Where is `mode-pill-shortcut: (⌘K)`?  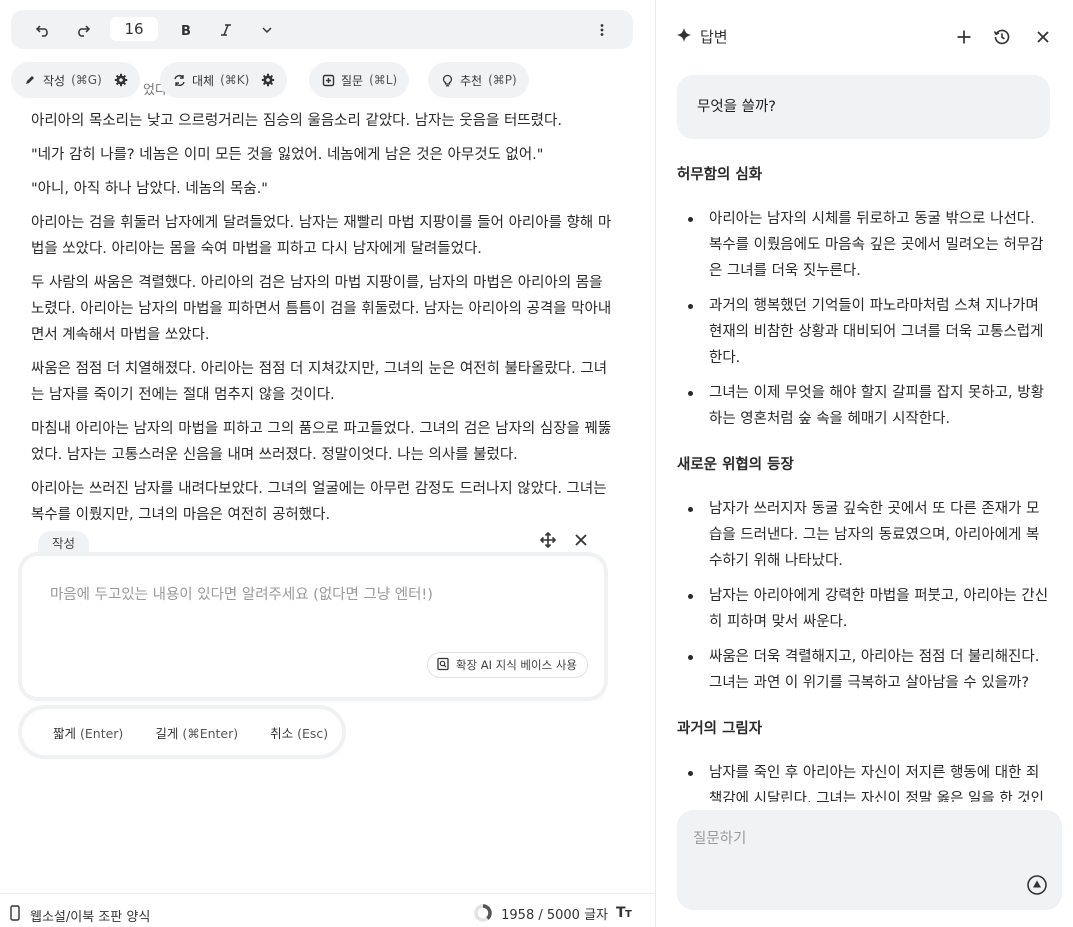
mode-pill-shortcut: (⌘K) is located at coordinates (235, 80).